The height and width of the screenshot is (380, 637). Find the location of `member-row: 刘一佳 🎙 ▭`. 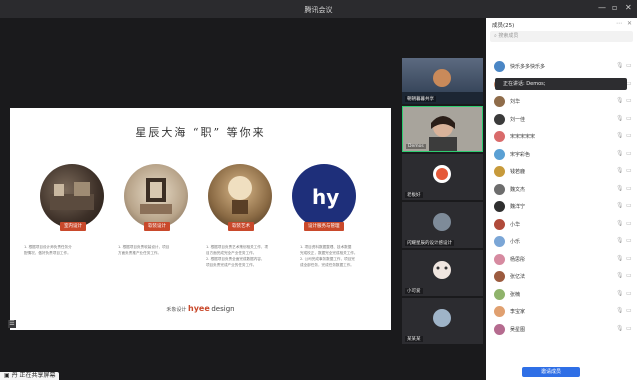

member-row: 刘一佳 🎙 ▭ is located at coordinates (561, 119).